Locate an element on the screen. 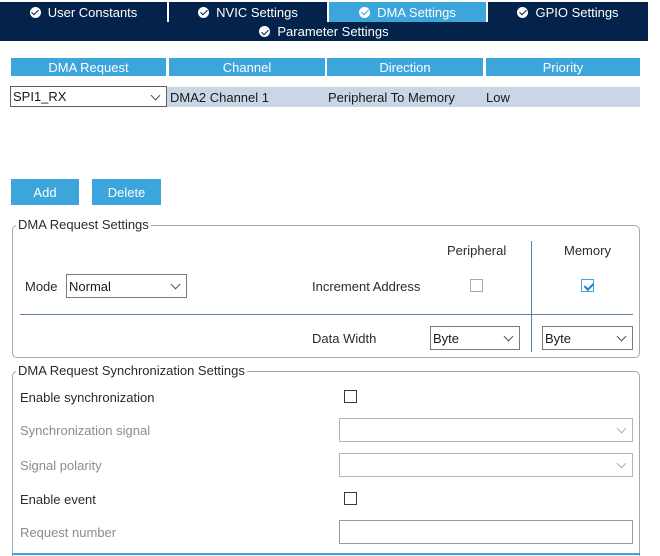  enable-event-label: Enable event is located at coordinates (58, 499).